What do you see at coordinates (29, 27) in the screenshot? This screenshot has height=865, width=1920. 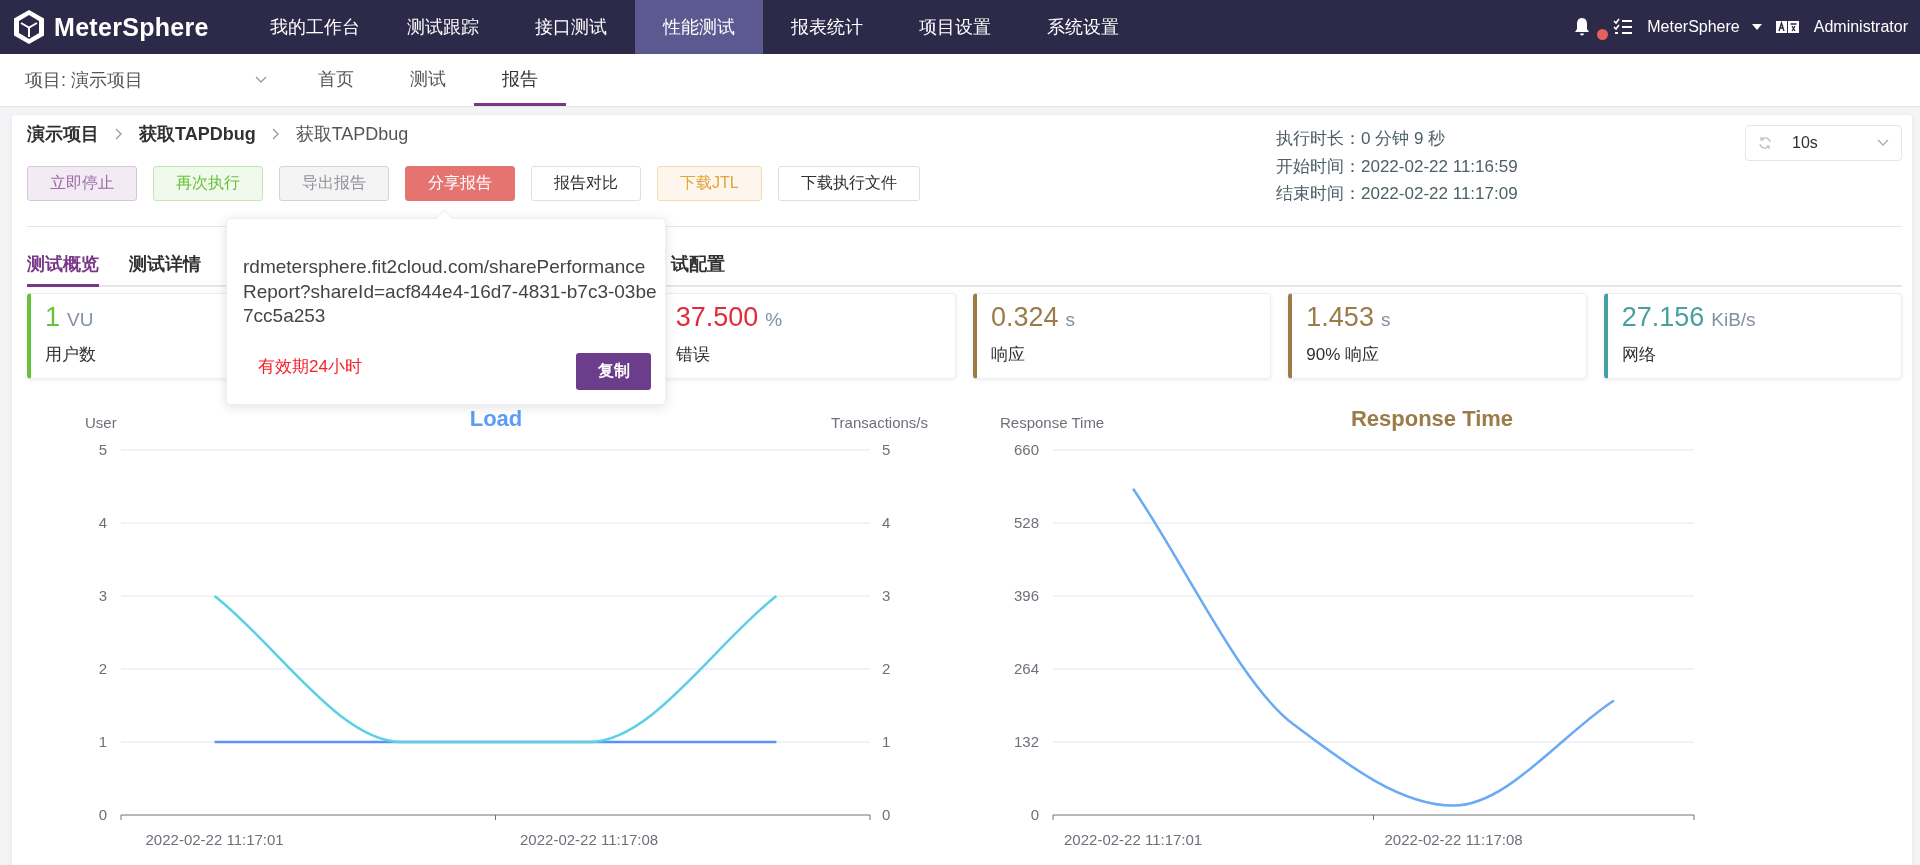 I see `cube-logo-icon` at bounding box center [29, 27].